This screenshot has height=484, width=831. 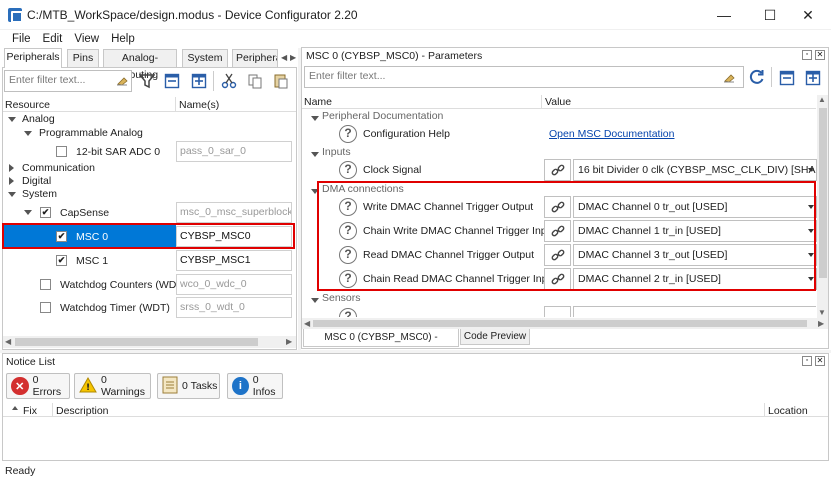 I want to click on tree-item-communication: Communication, so click(x=149, y=168).